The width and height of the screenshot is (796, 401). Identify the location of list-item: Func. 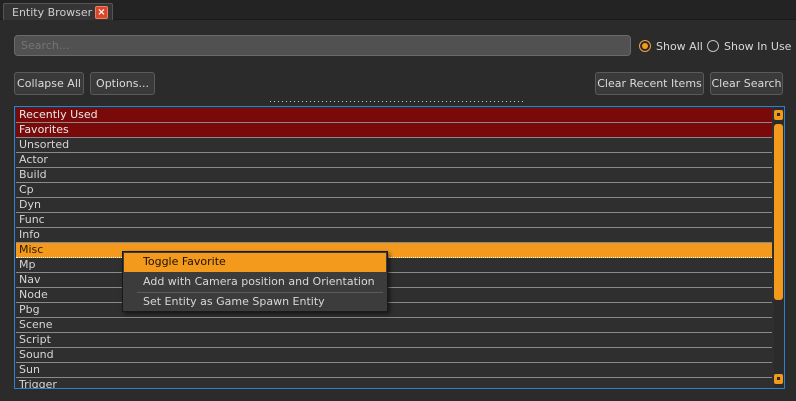
(394, 220).